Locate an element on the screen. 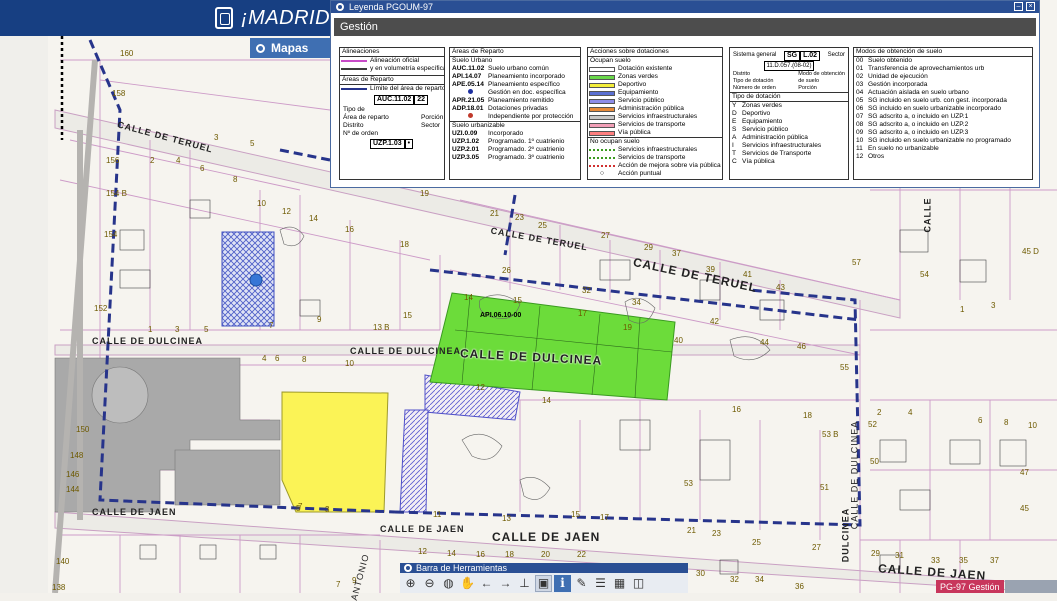 This screenshot has width=1057, height=601. house-number: 160 is located at coordinates (127, 53).